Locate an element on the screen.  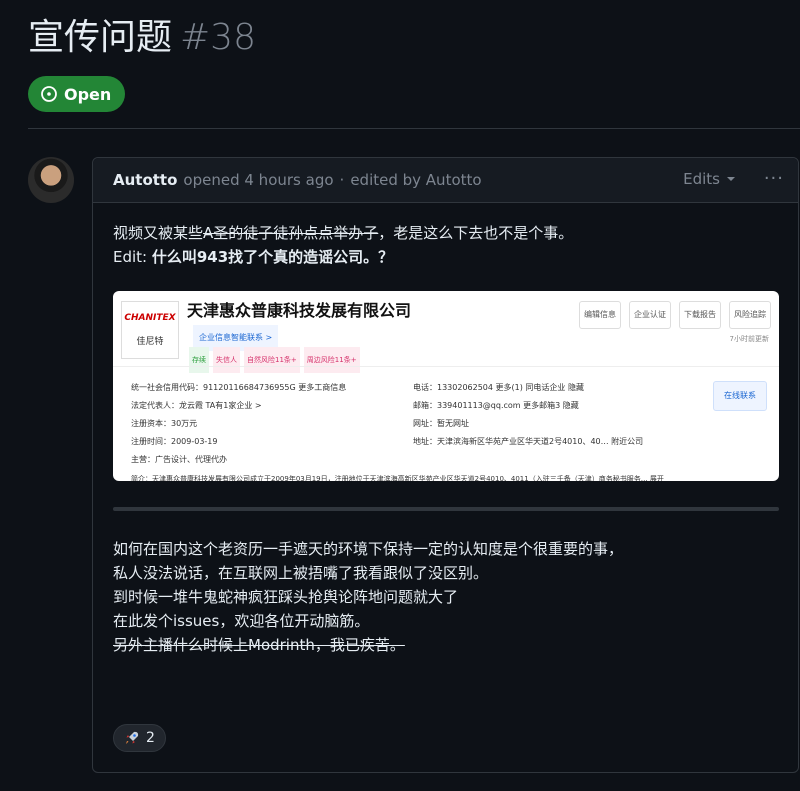
edit-prefix: Edit: is located at coordinates (132, 257).